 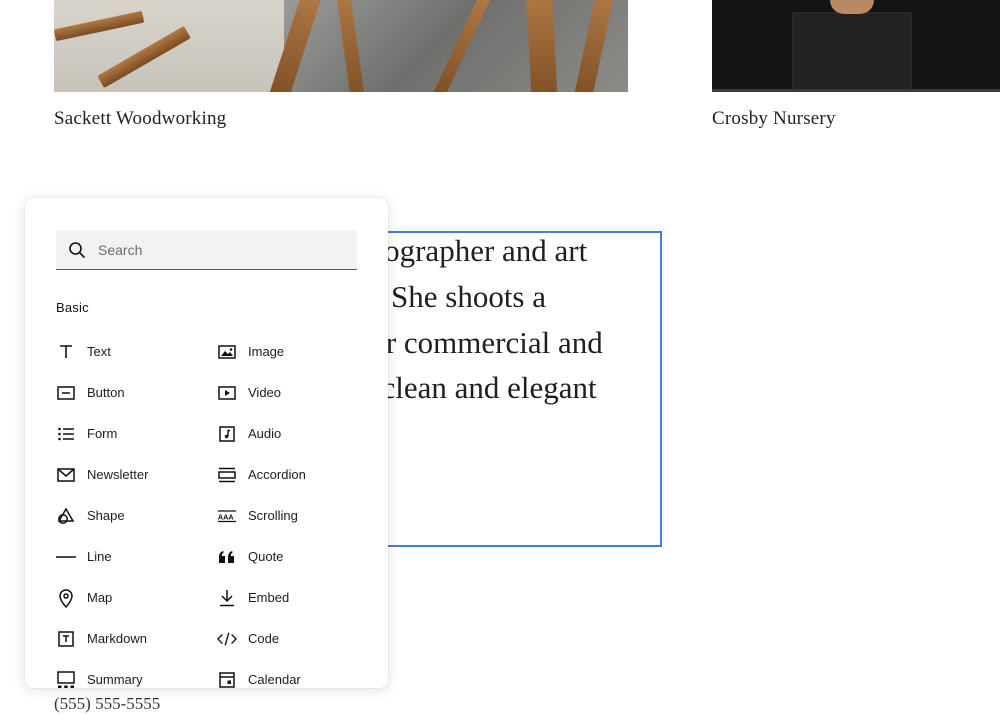 What do you see at coordinates (106, 392) in the screenshot?
I see `block-item-label: Button` at bounding box center [106, 392].